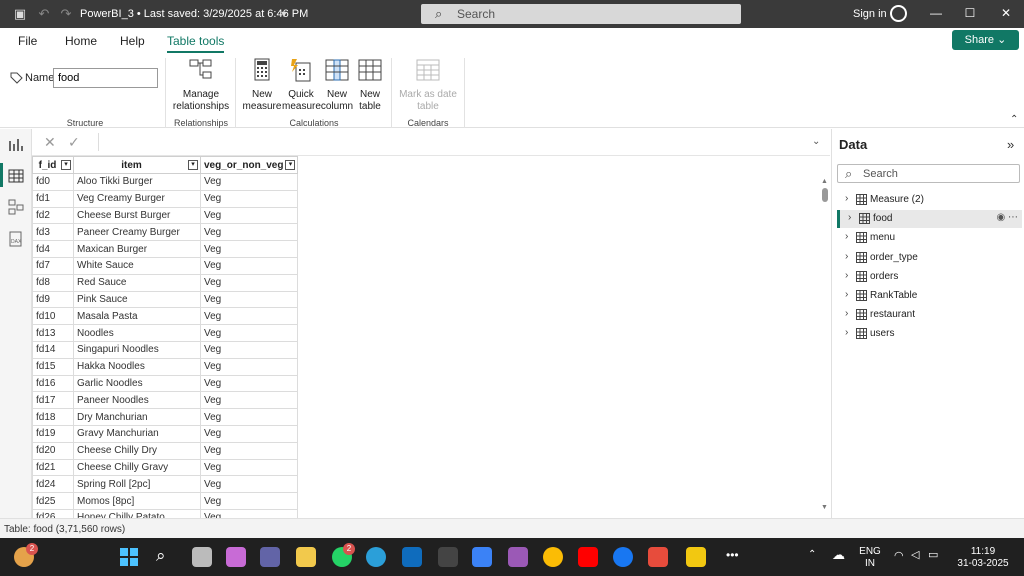 The image size is (1024, 576). I want to click on table-row: fd15 Hakka Noodles Veg, so click(165, 366).